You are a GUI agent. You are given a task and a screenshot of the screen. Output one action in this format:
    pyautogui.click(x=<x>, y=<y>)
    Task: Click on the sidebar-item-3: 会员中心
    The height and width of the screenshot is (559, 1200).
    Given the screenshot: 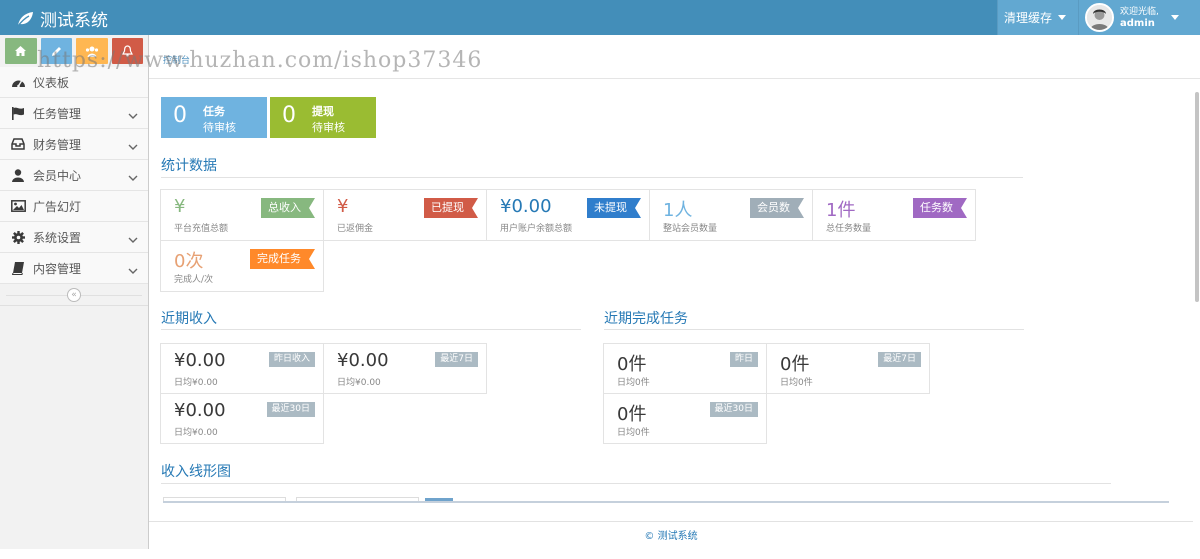 What is the action you would take?
    pyautogui.click(x=74, y=175)
    